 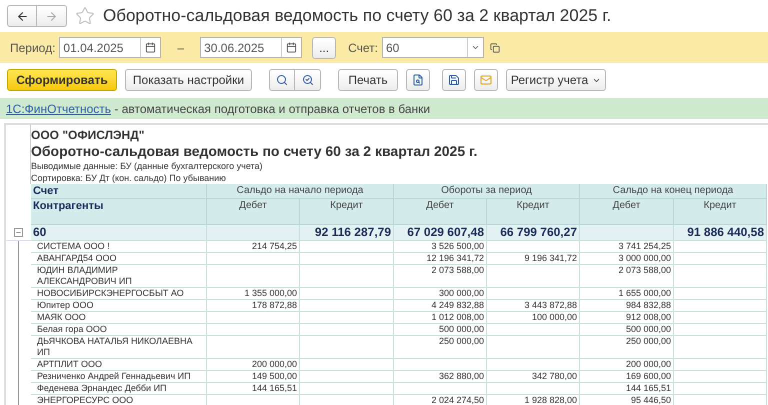 What do you see at coordinates (347, 233) in the screenshot?
I see `table-cell: 92 116 287,79` at bounding box center [347, 233].